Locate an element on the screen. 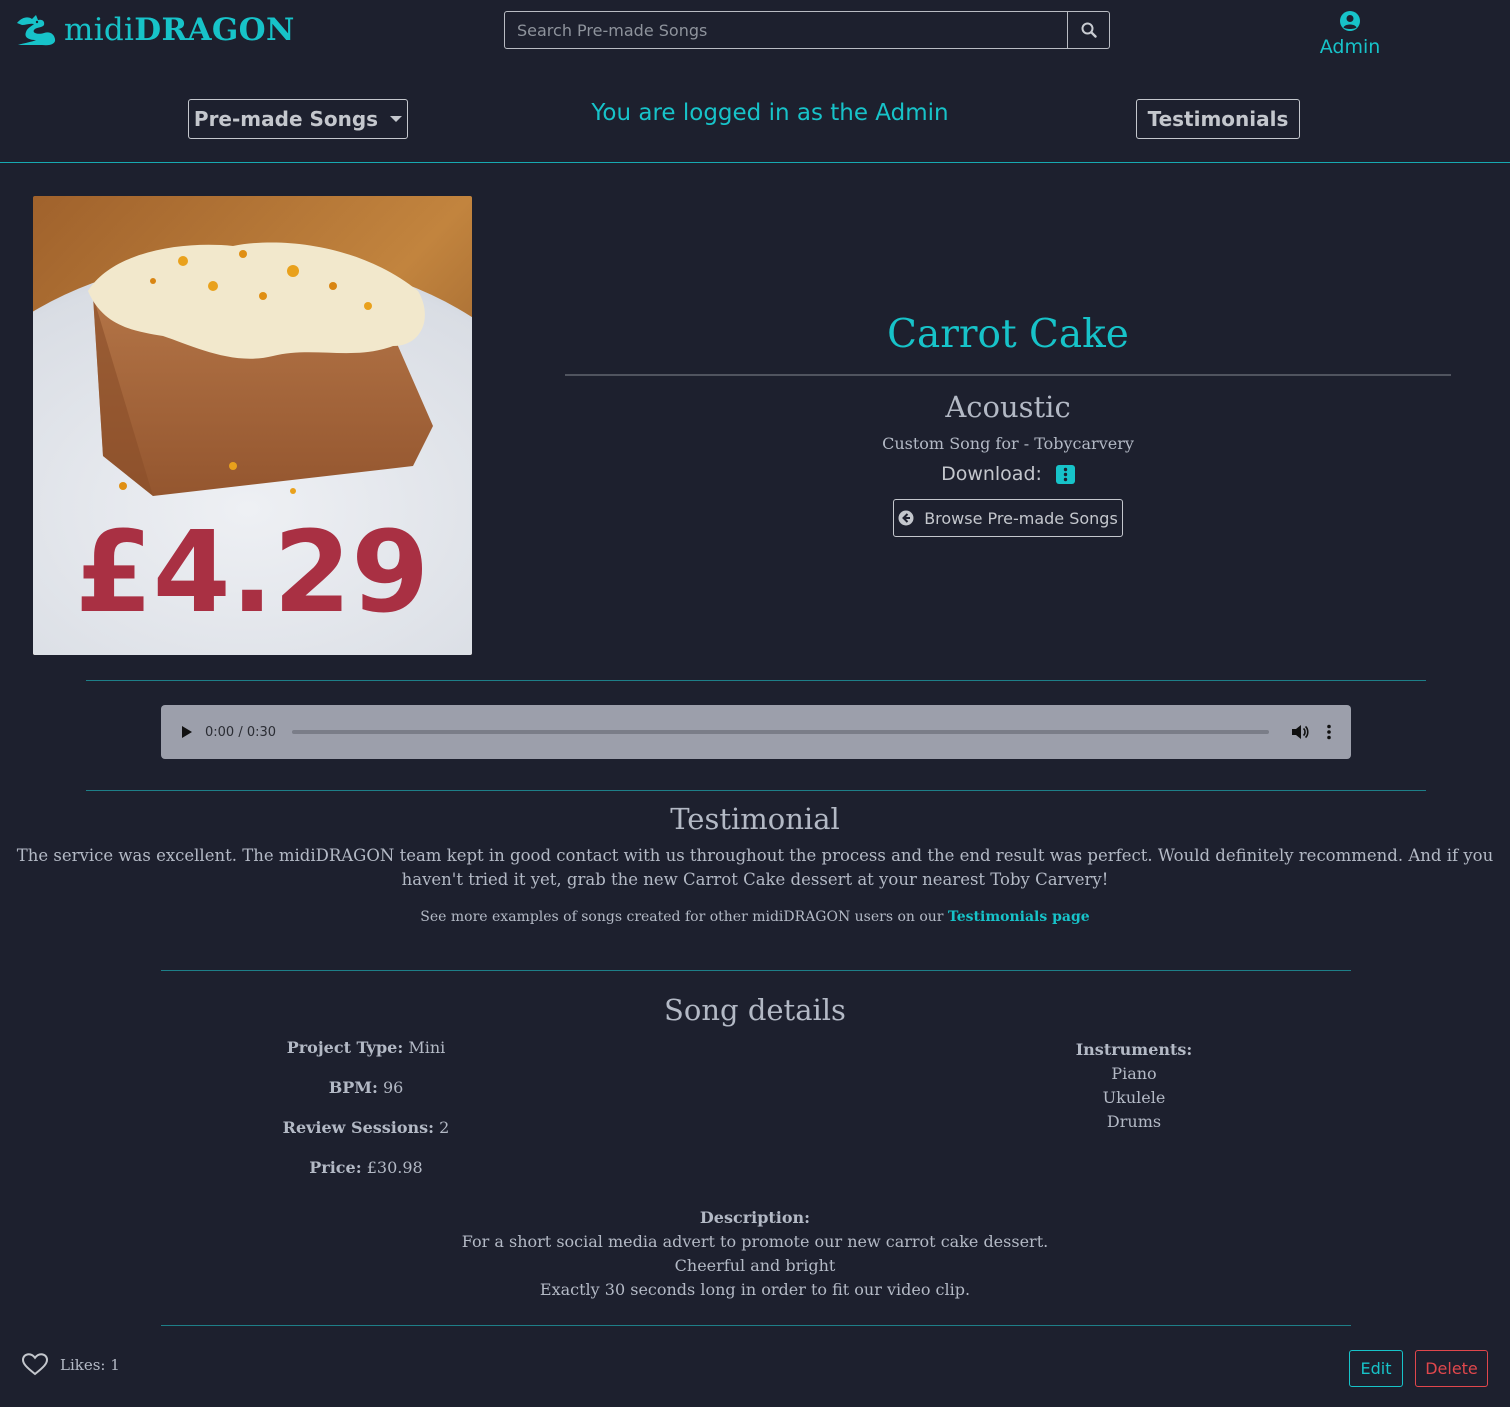 This screenshot has width=1510, height=1407. price-overlay-text: £4.29 is located at coordinates (252, 573).